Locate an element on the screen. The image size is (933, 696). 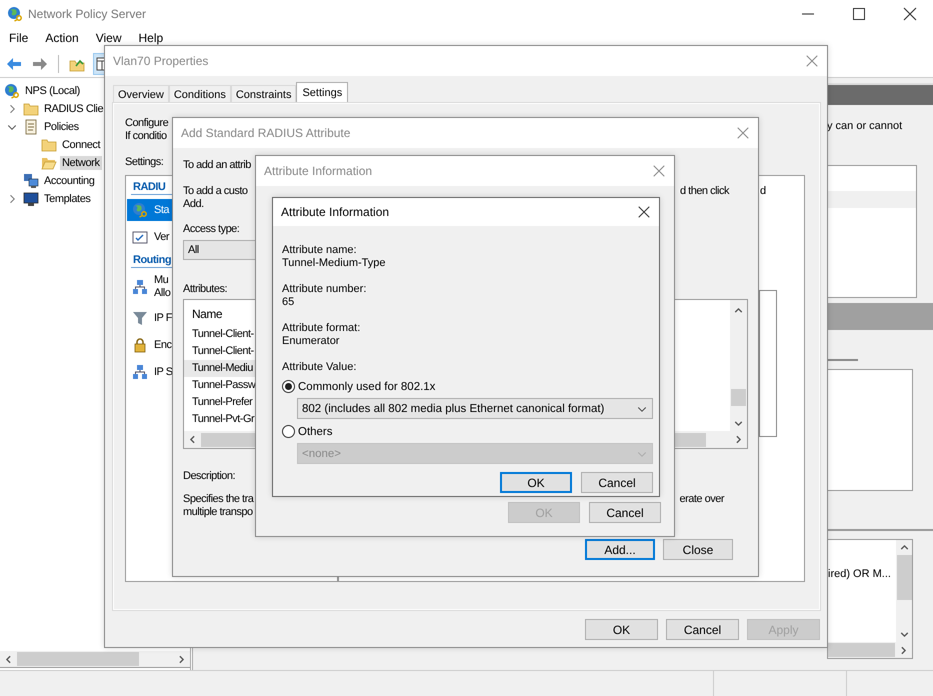
intro-text: To add a custo is located at coordinates (215, 191).